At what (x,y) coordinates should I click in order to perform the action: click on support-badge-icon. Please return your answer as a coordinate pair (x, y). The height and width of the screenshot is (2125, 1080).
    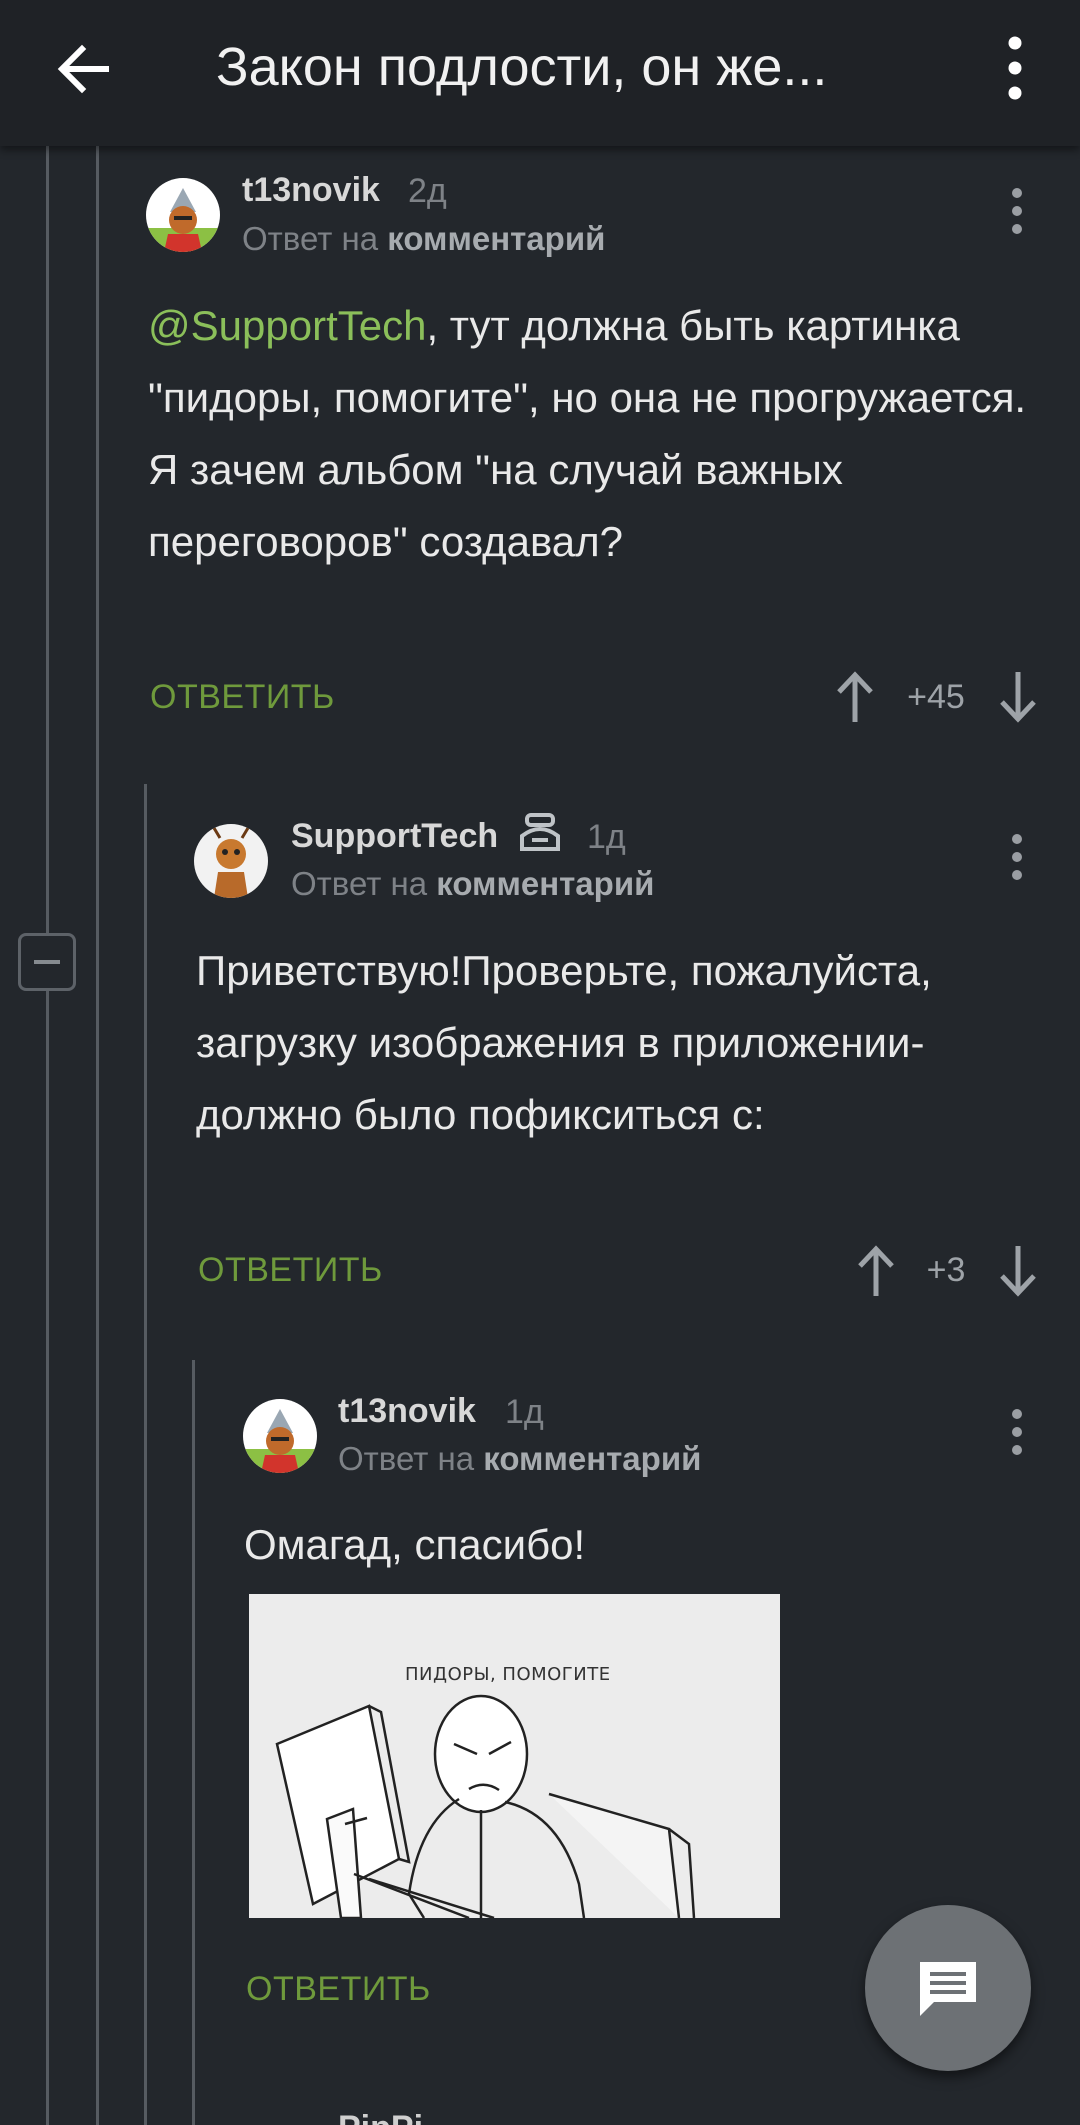
    Looking at the image, I should click on (540, 832).